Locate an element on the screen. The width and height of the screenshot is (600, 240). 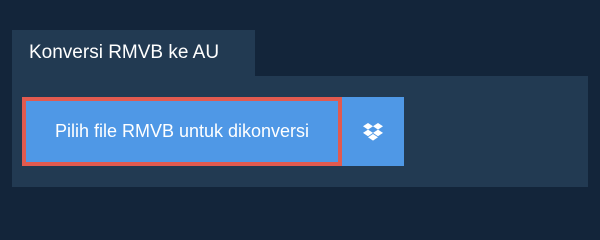
dropbox-button is located at coordinates (373, 131).